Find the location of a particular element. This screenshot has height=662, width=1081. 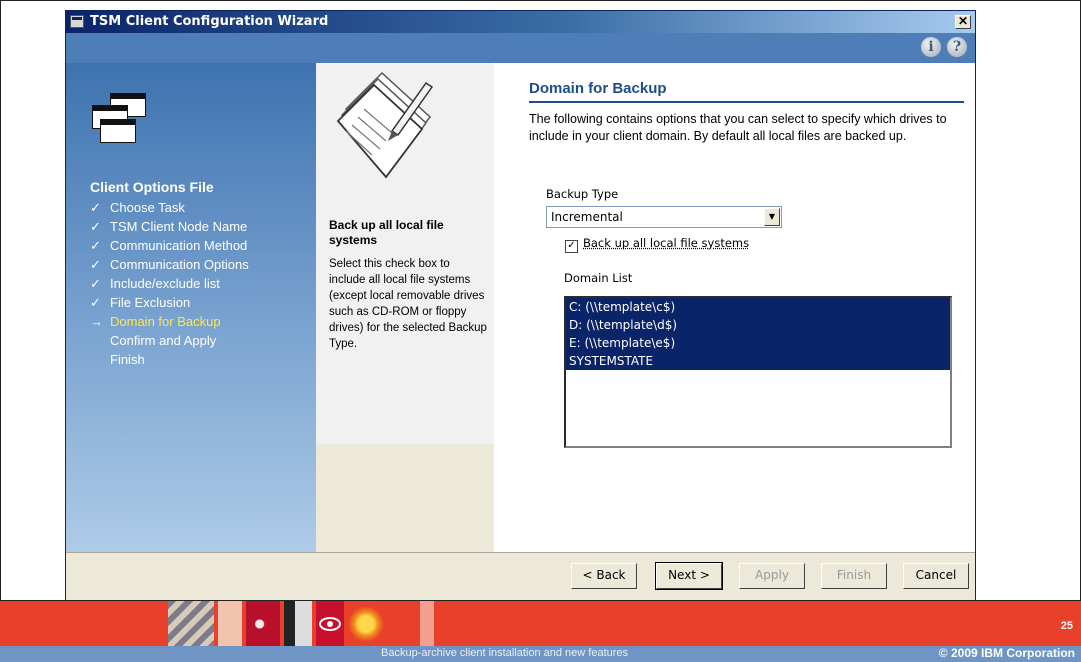

apply-button: Apply is located at coordinates (772, 576).